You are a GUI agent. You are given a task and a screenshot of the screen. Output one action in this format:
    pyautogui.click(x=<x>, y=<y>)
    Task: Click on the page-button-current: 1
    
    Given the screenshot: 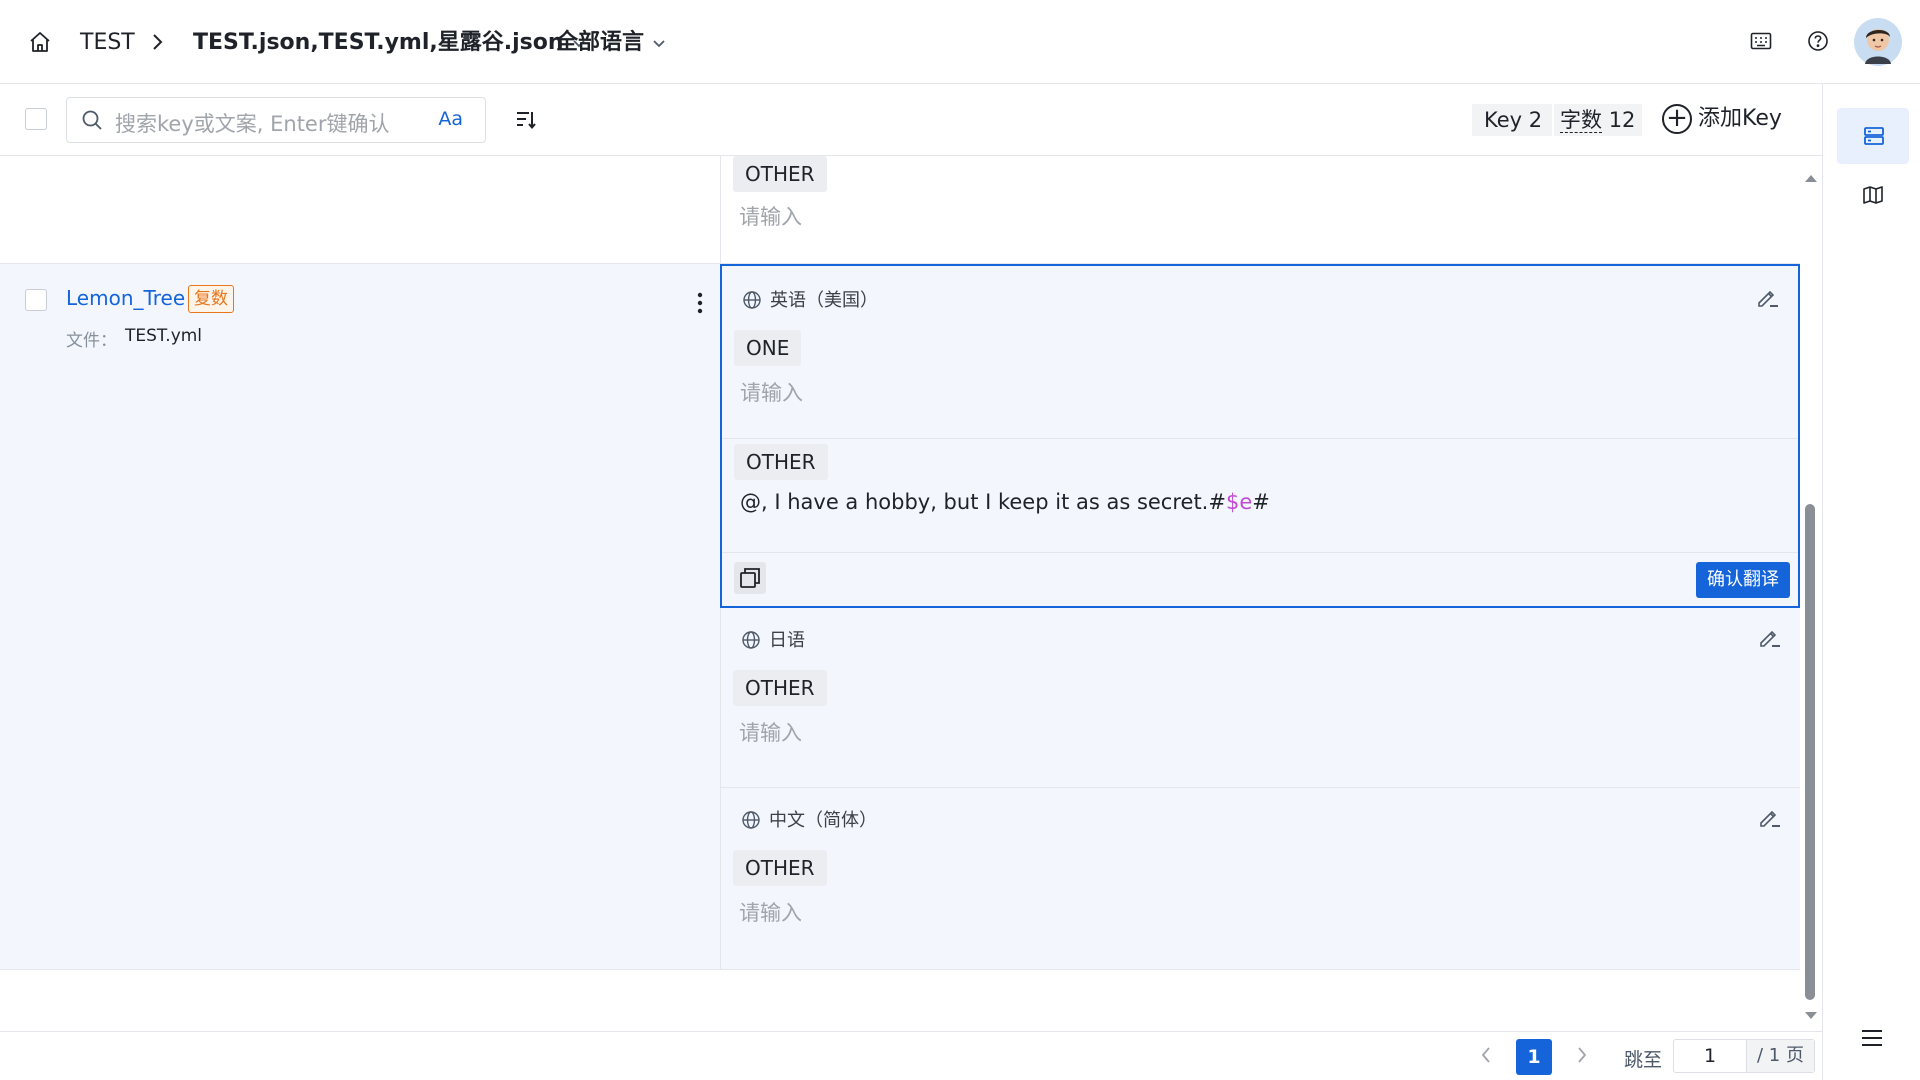 What is the action you would take?
    pyautogui.click(x=1534, y=1057)
    